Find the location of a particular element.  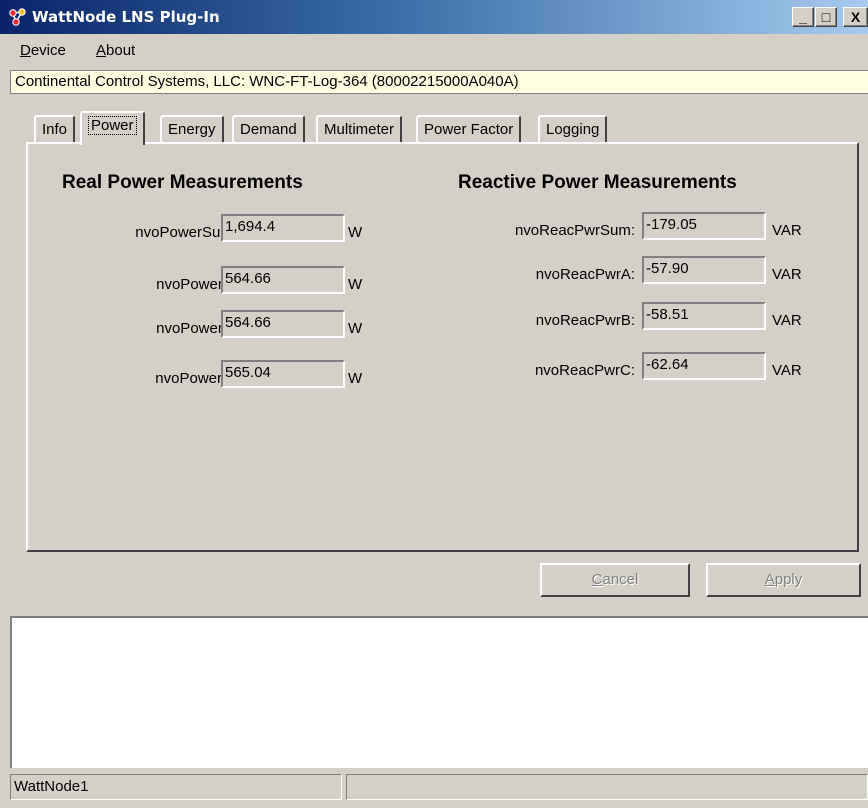

close-button: X is located at coordinates (855, 17).